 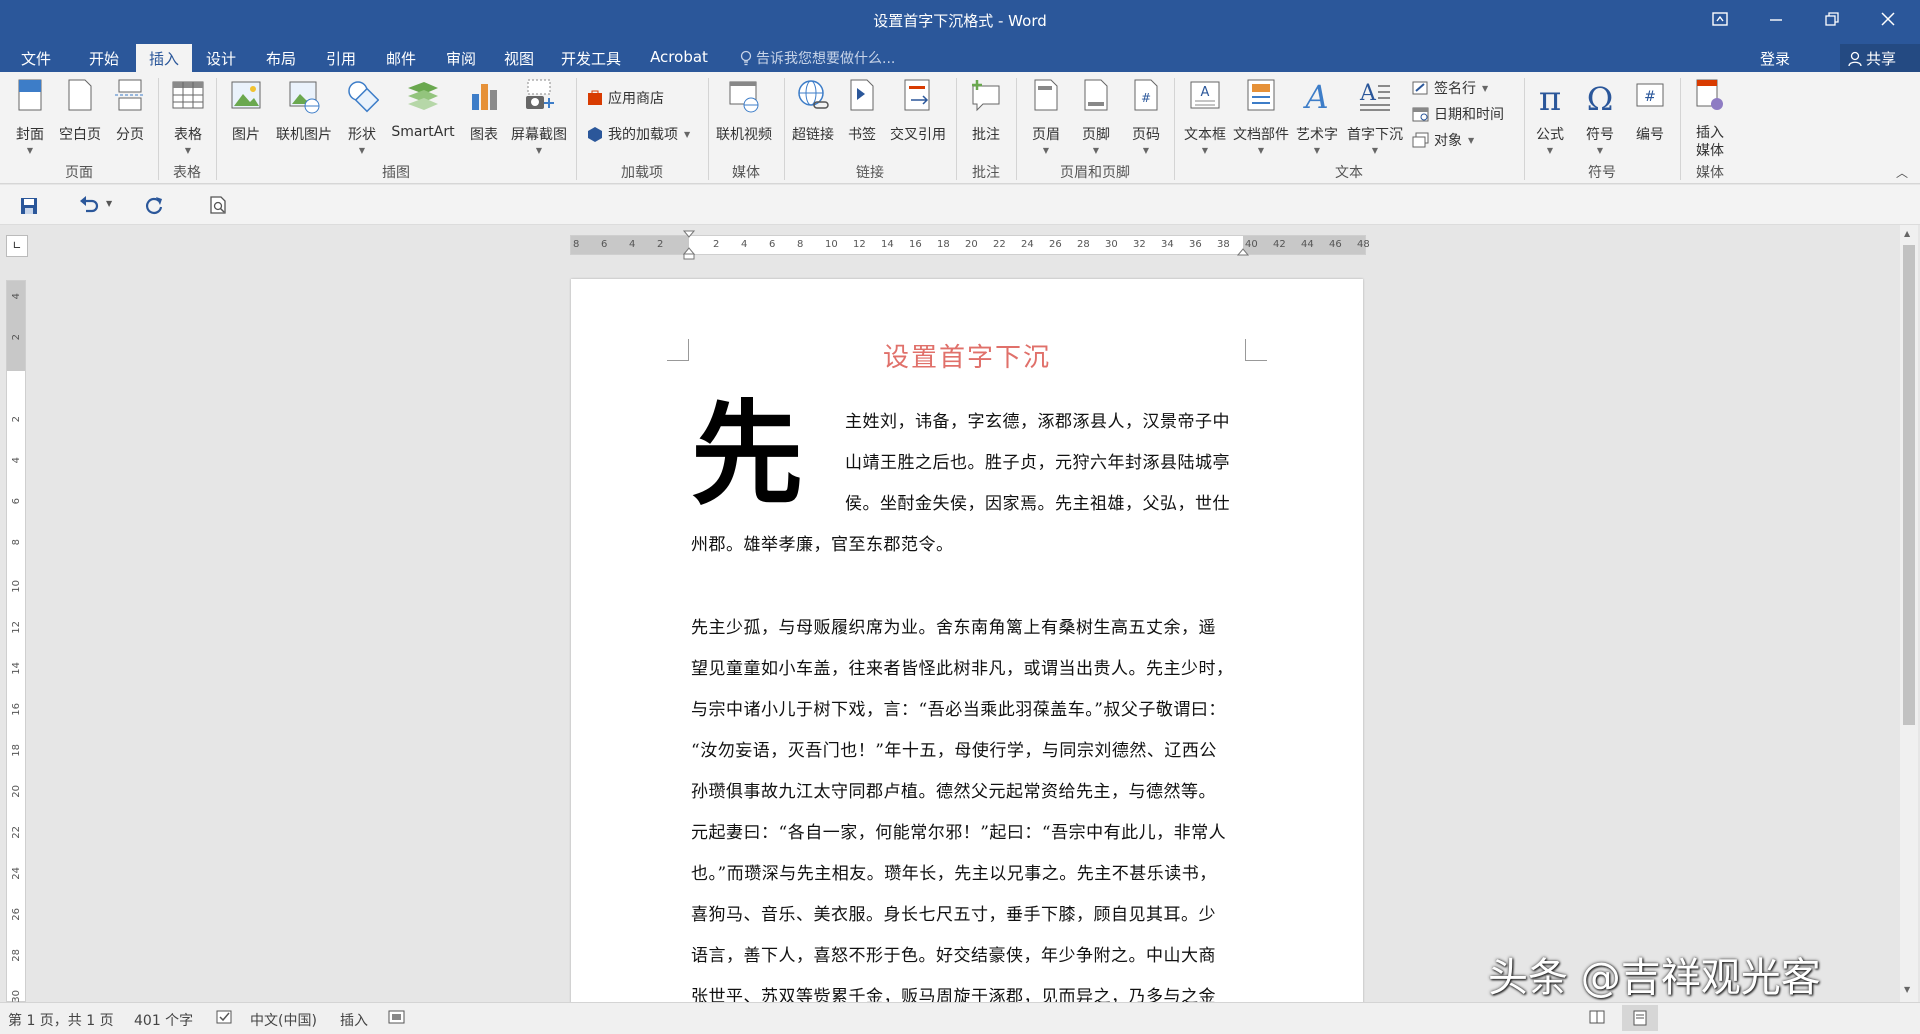 I want to click on tab-file: 文件, so click(x=36, y=58).